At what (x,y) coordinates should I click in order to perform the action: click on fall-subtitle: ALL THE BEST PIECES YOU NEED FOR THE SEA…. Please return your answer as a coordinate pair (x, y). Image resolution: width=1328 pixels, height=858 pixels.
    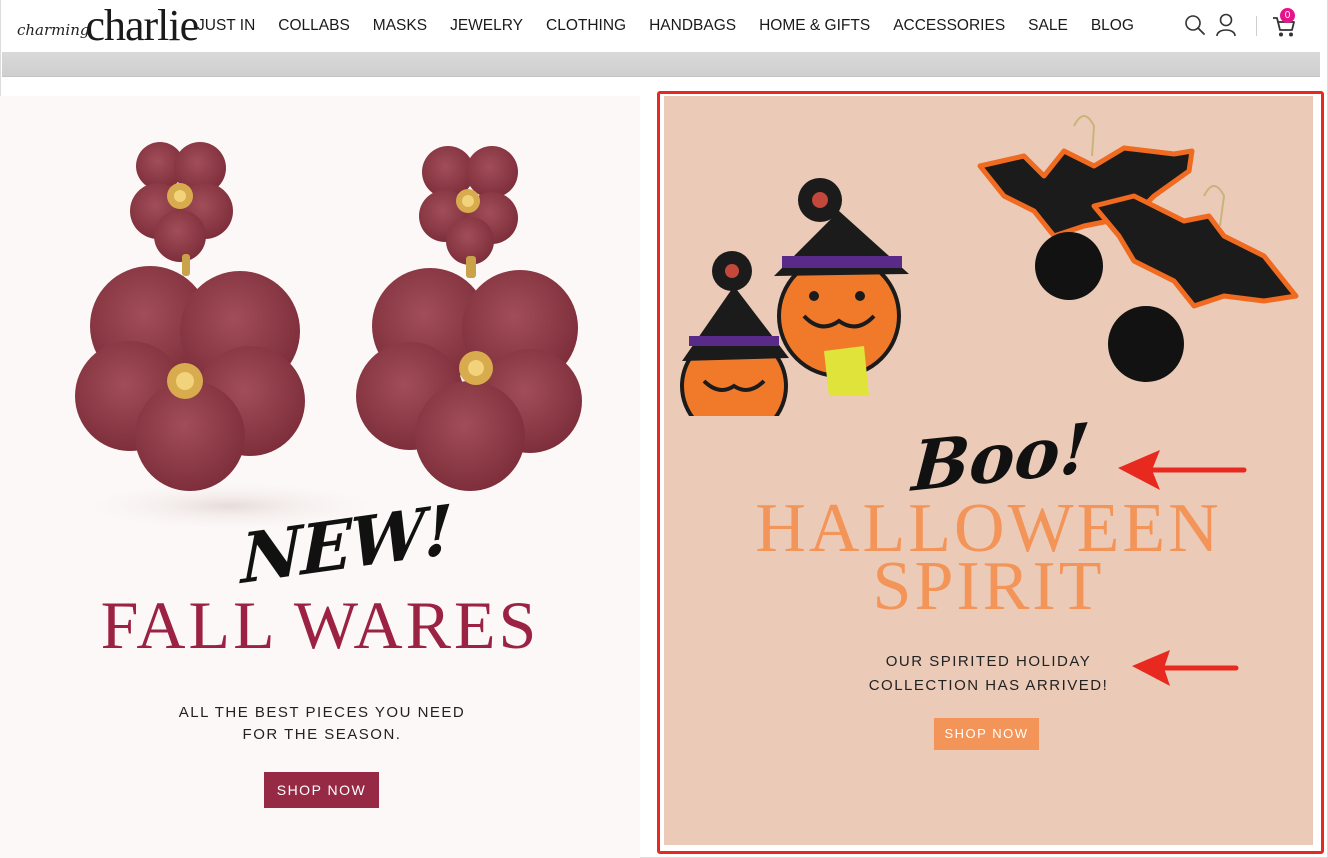
    Looking at the image, I should click on (322, 724).